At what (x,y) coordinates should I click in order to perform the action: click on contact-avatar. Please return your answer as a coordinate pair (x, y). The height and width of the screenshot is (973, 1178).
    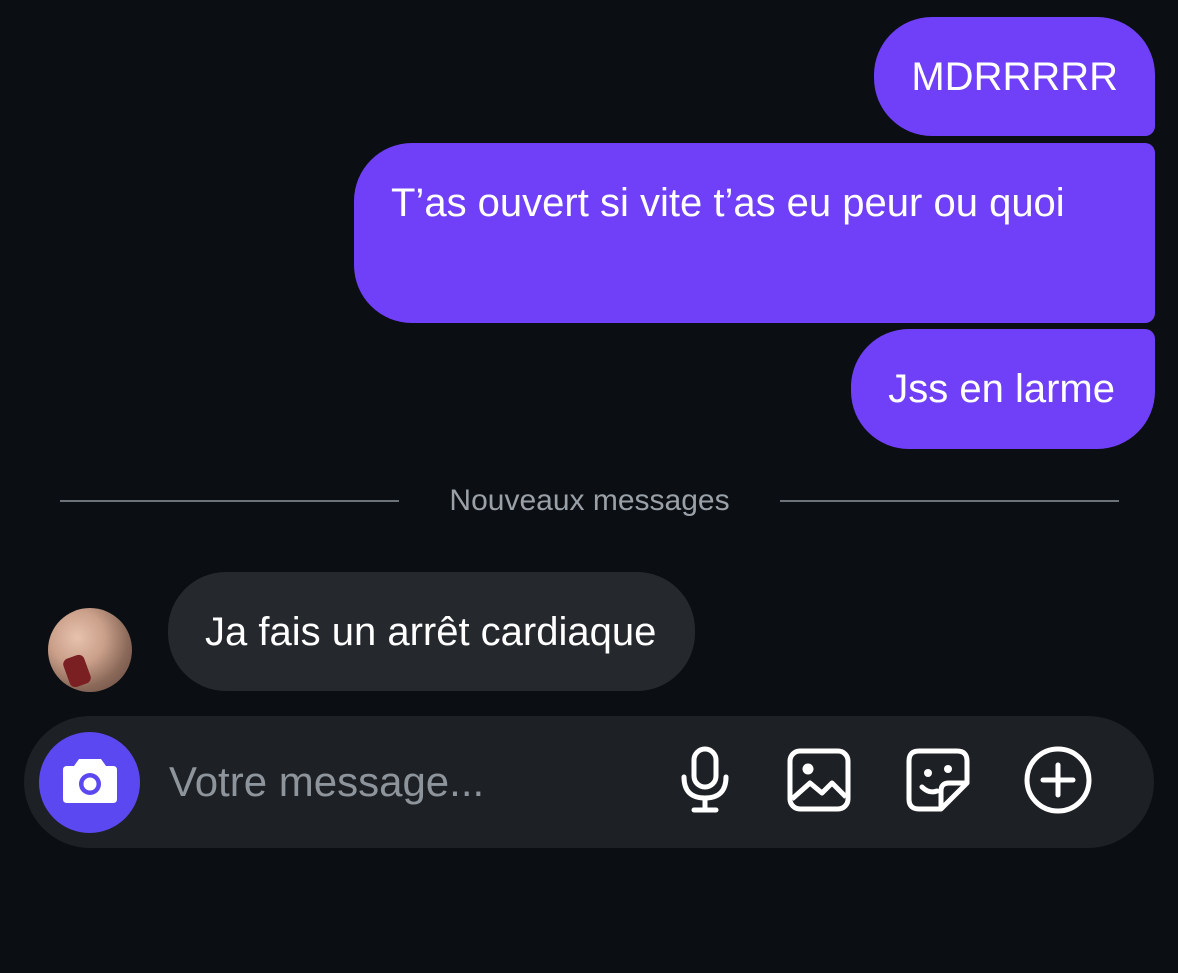
    Looking at the image, I should click on (90, 650).